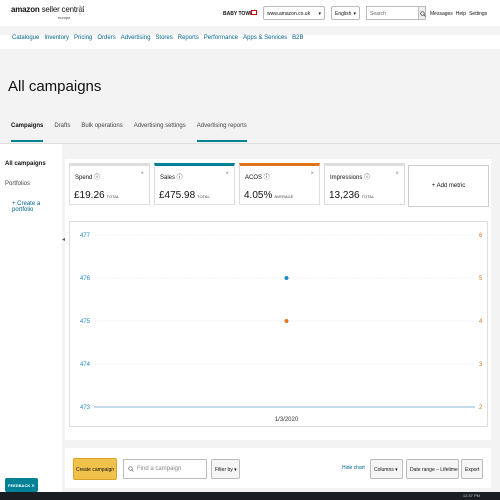 The image size is (500, 500). Describe the element at coordinates (136, 42) in the screenshot. I see `nav-advertising: Advertising` at that location.